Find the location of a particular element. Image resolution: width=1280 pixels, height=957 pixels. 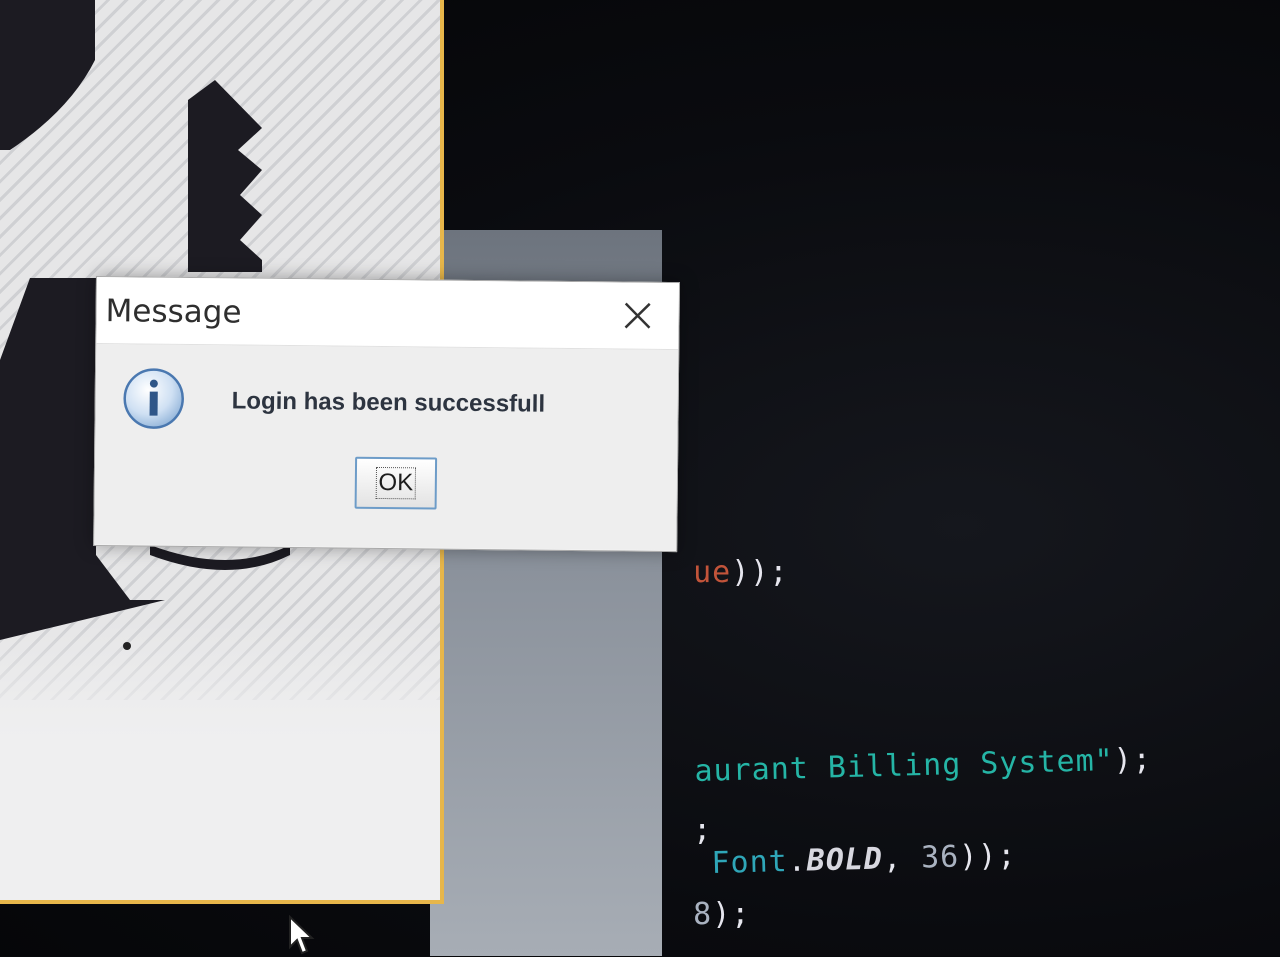

code-token: 8 is located at coordinates (703, 914).